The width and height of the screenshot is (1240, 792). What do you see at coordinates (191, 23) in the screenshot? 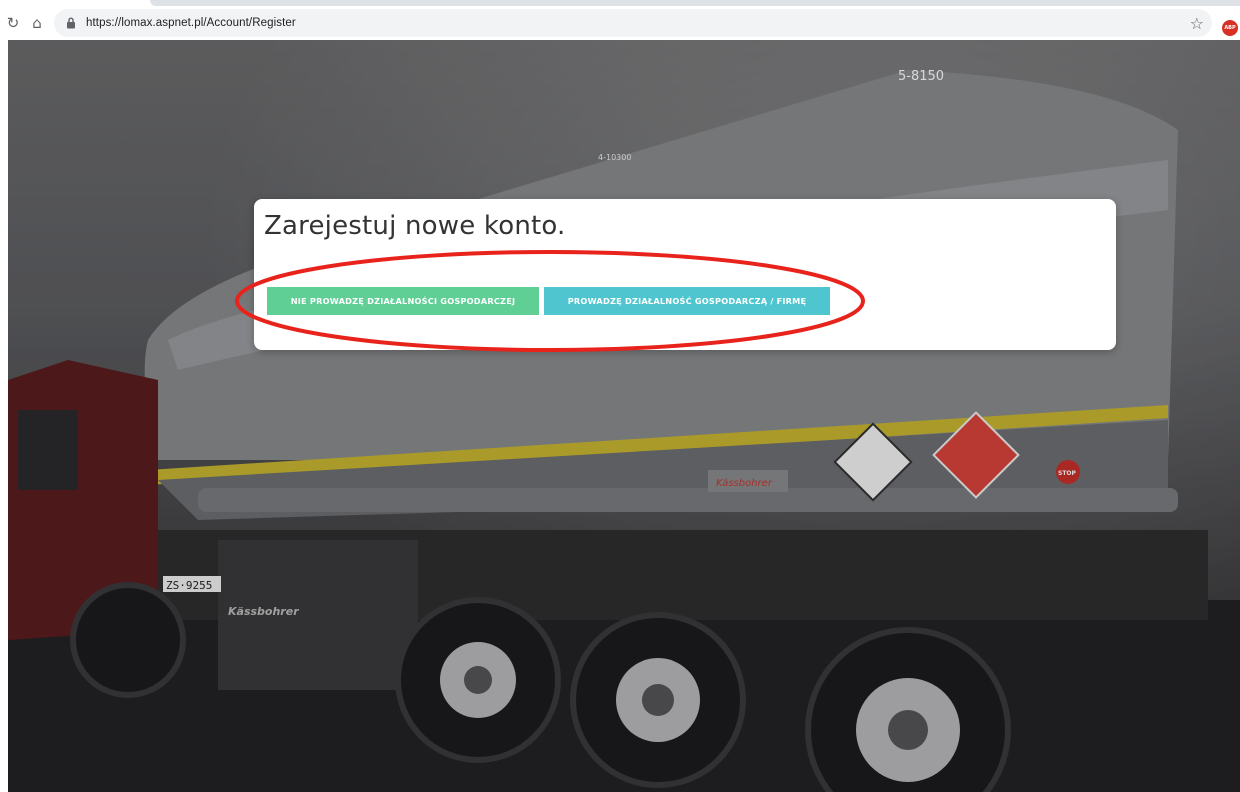
I see `url-text: https://lomax.aspnet.pl/Account/Register` at bounding box center [191, 23].